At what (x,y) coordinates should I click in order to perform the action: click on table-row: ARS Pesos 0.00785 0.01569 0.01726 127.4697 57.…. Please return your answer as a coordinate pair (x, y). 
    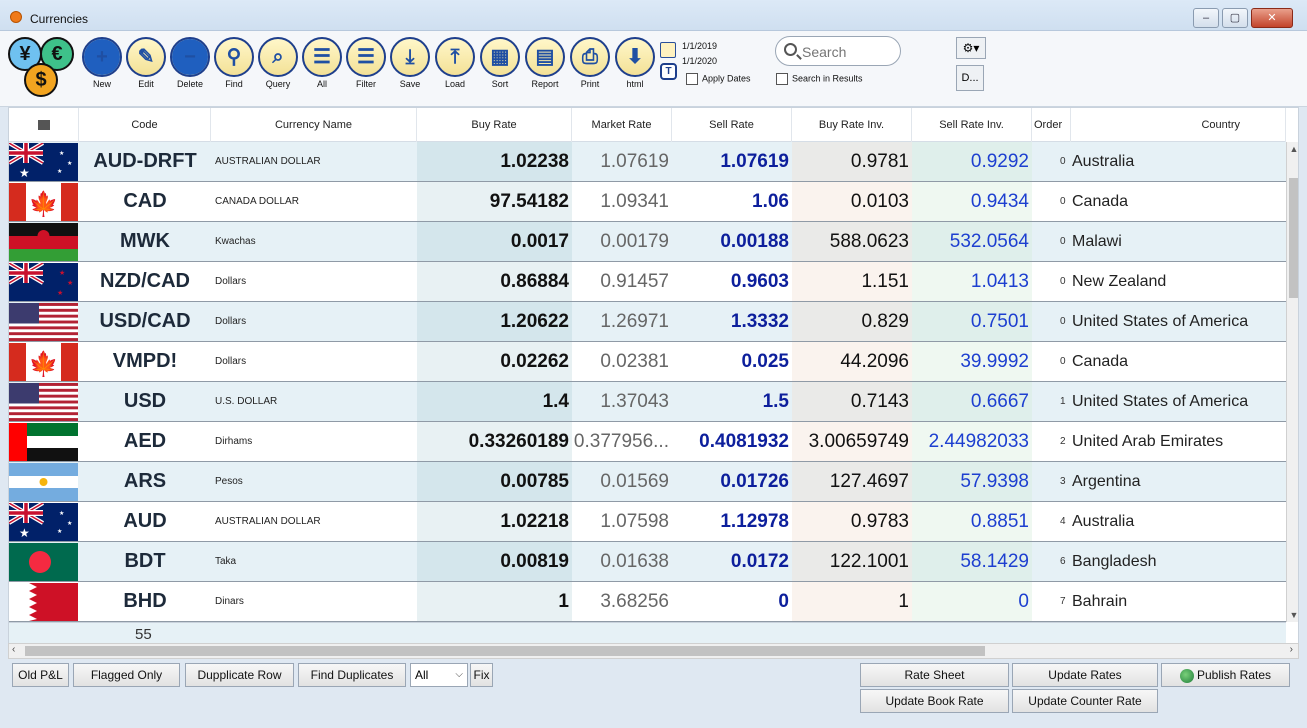
    Looking at the image, I should click on (647, 482).